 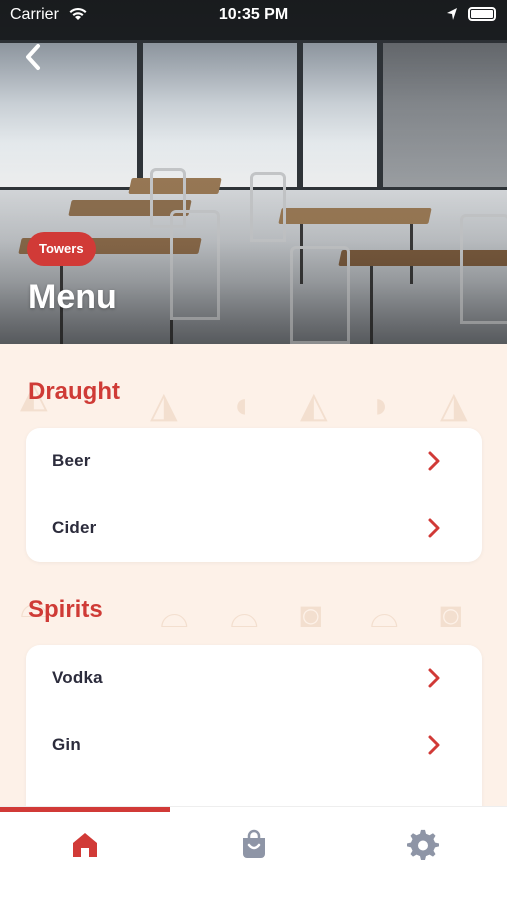 I want to click on basket-icon, so click(x=254, y=843).